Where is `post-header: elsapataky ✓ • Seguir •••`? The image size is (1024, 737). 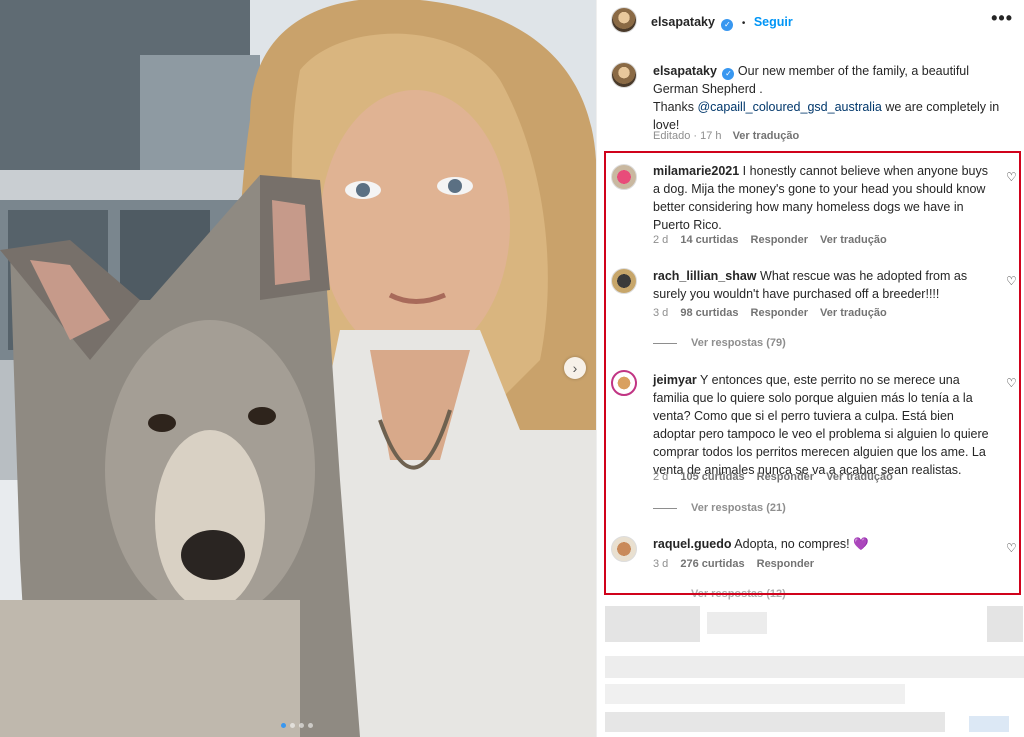
post-header: elsapataky ✓ • Seguir ••• is located at coordinates (810, 20).